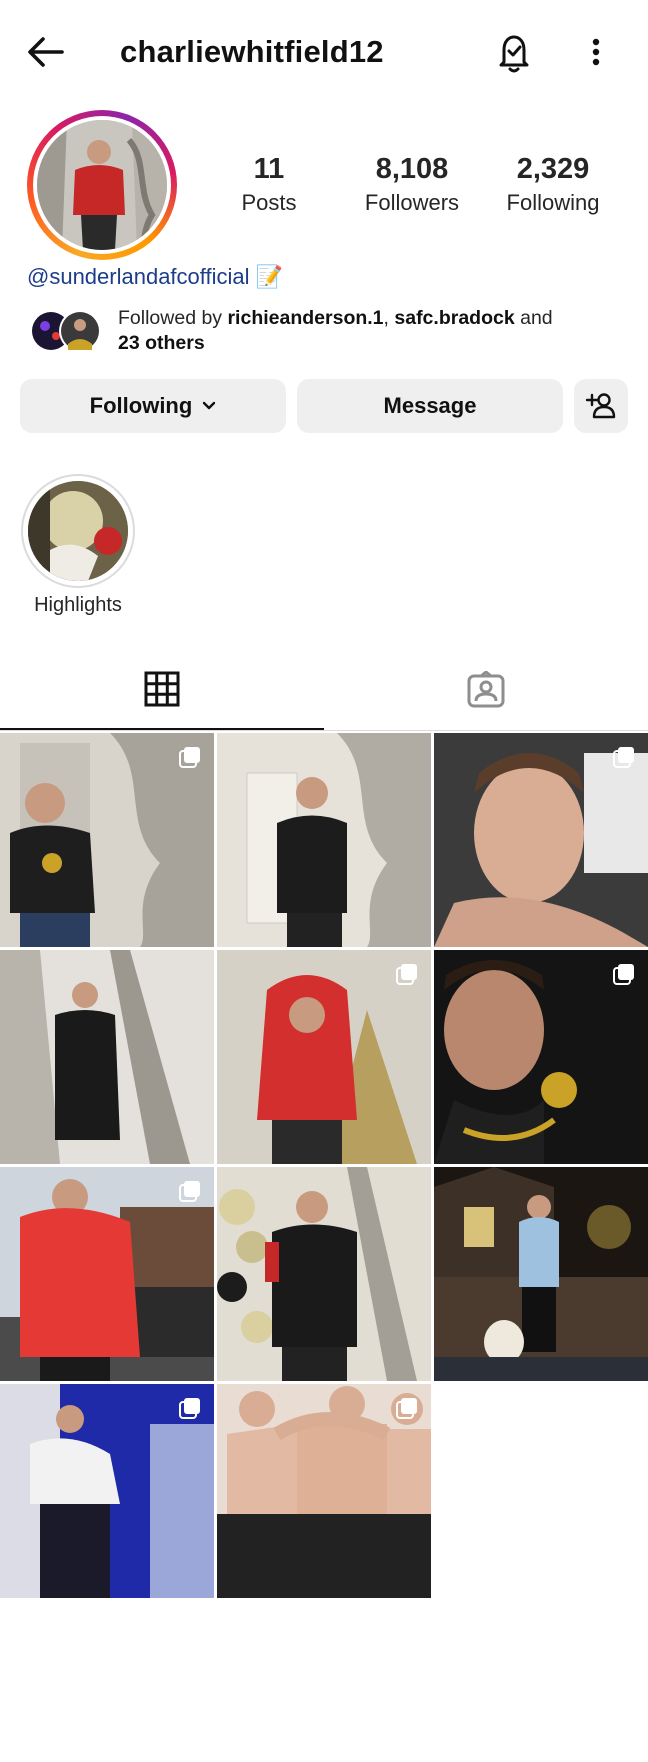 The width and height of the screenshot is (648, 1762). Describe the element at coordinates (68, 331) in the screenshot. I see `mutual-followers-avatars` at that location.